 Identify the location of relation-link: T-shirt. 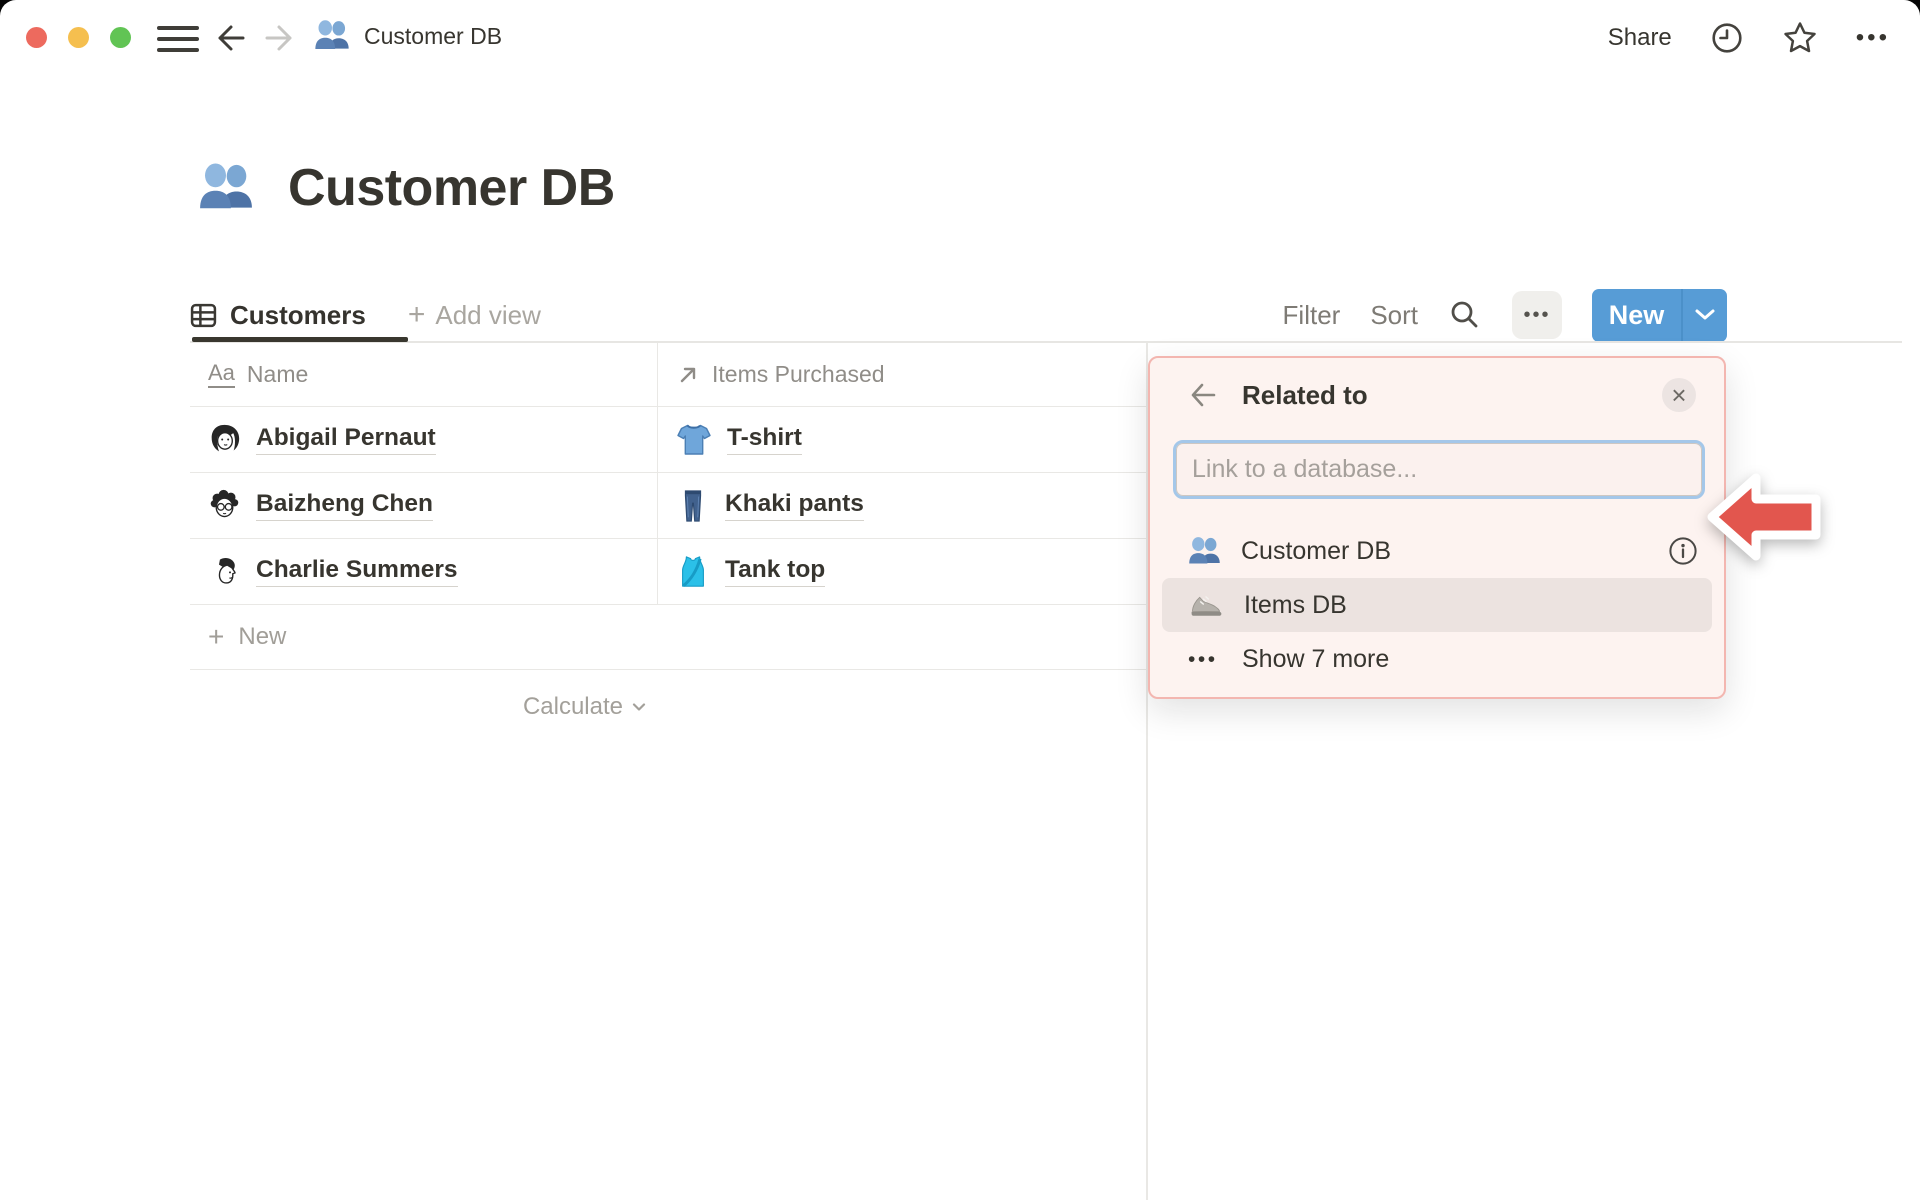
(764, 439).